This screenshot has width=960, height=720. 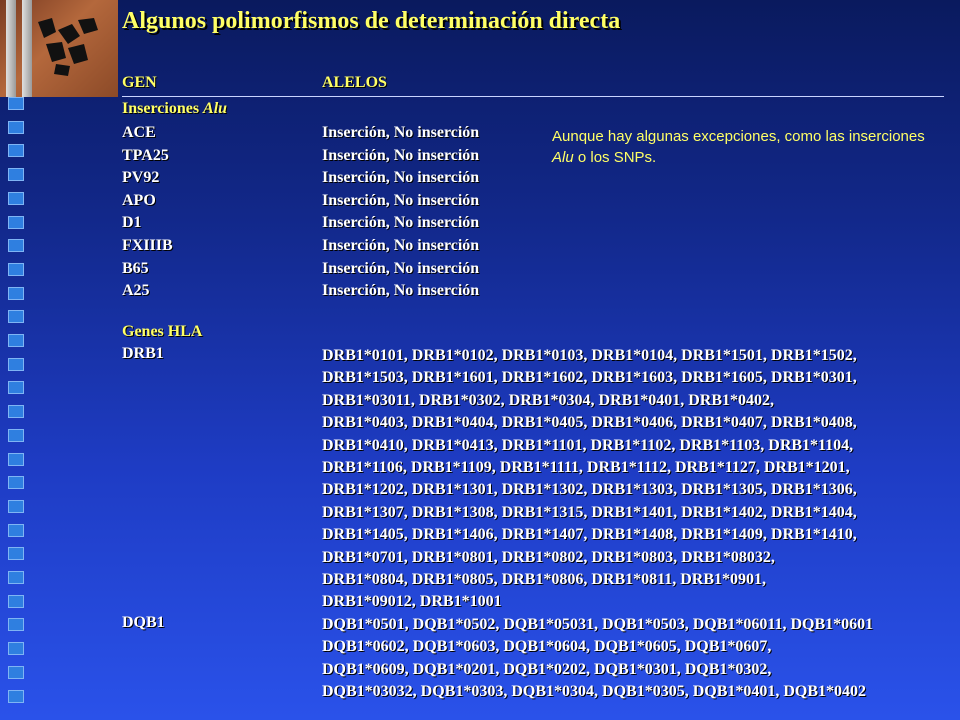 I want to click on allele-line: DRB1*09012, DRB1*1001, so click(x=412, y=602).